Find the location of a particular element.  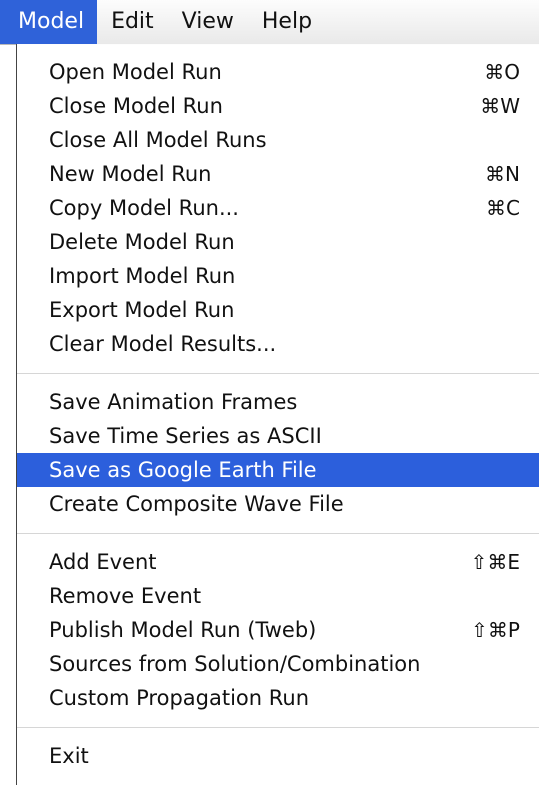

menu-item-save-time-series-ascii: Save Time Series as ASCII is located at coordinates (278, 436).